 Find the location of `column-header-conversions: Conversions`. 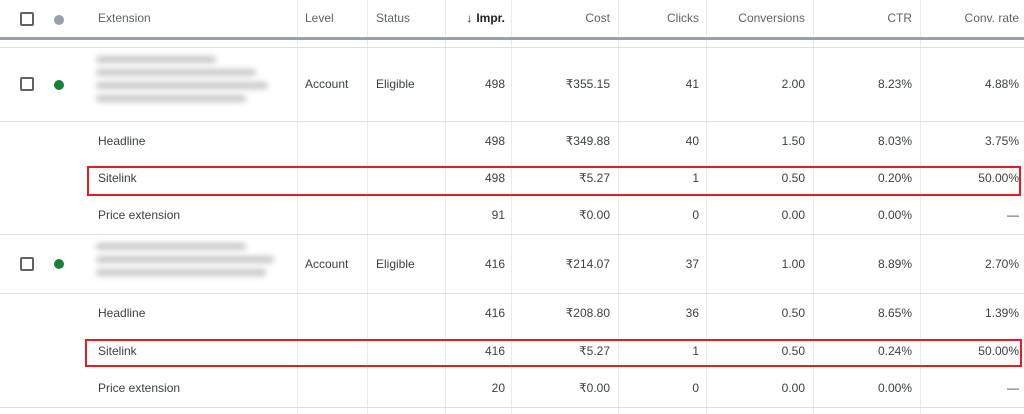

column-header-conversions: Conversions is located at coordinates (755, 18).